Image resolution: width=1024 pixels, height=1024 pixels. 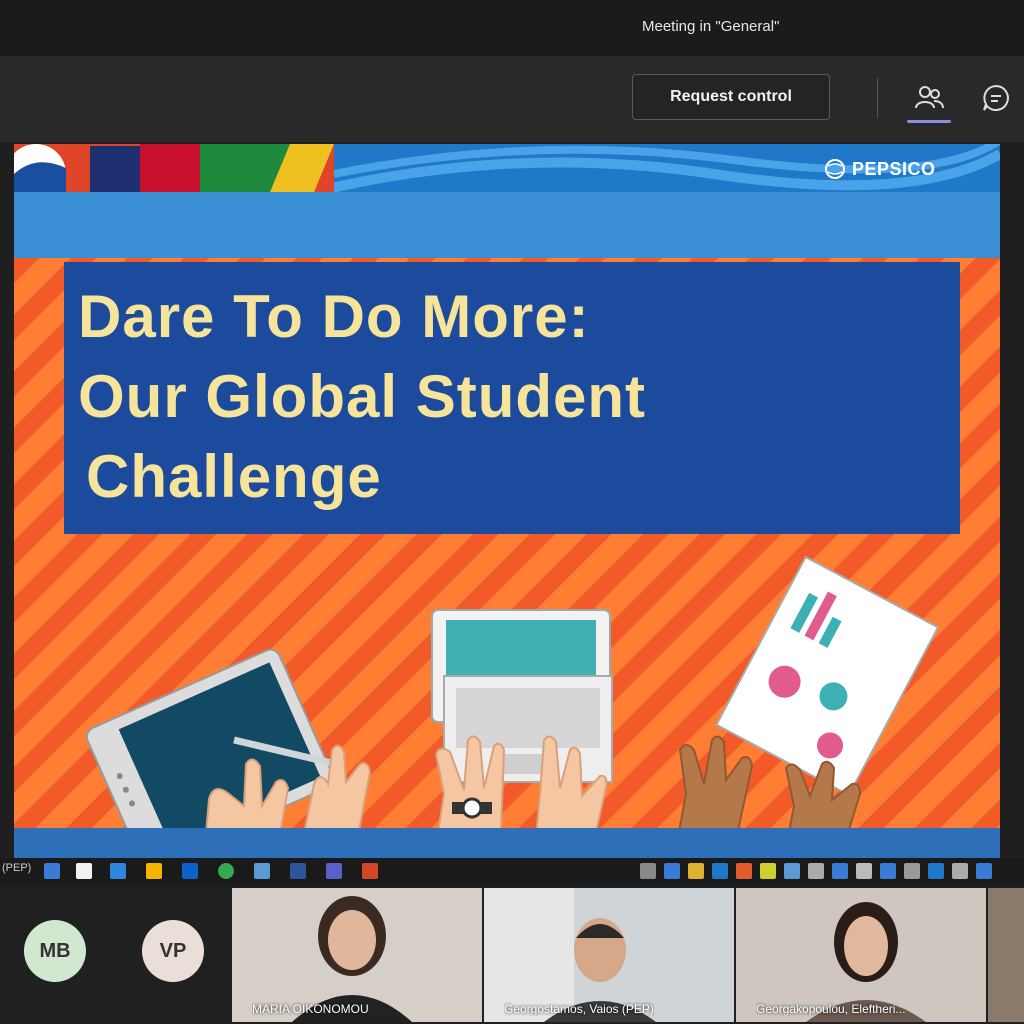 I want to click on slide-title-line-1: Dare To Do More:, so click(x=334, y=316).